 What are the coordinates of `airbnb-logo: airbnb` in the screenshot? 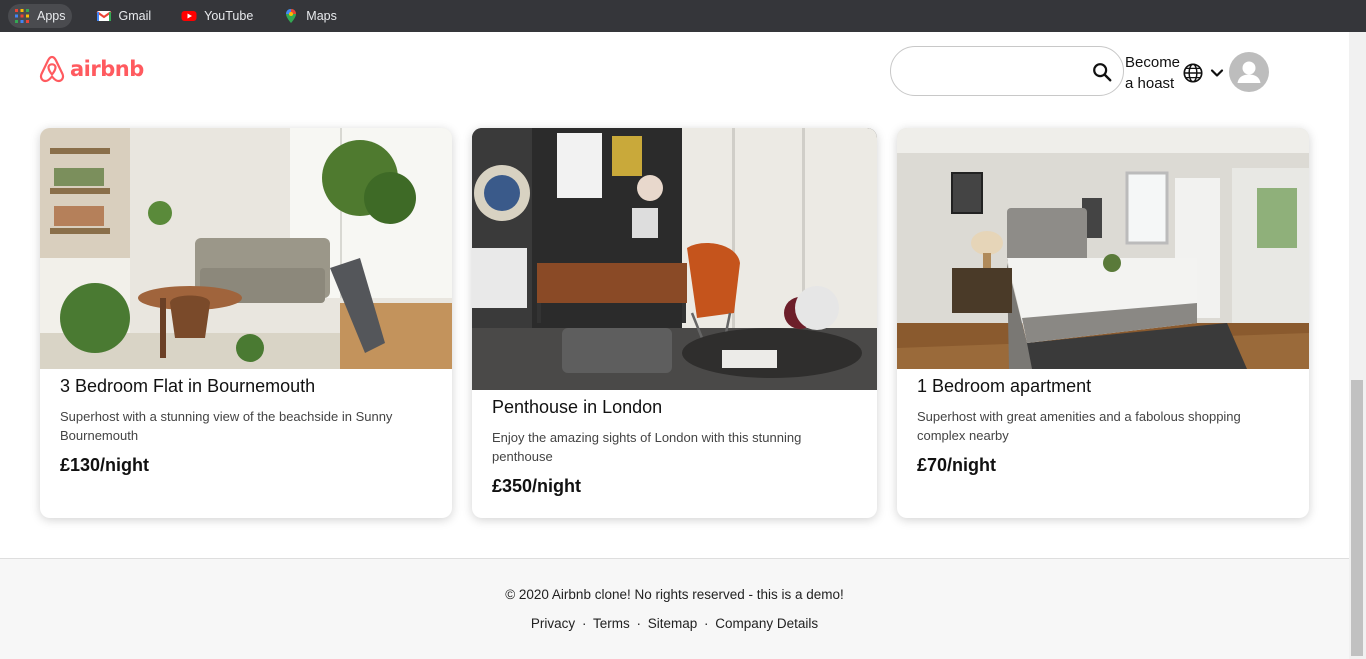 It's located at (91, 69).